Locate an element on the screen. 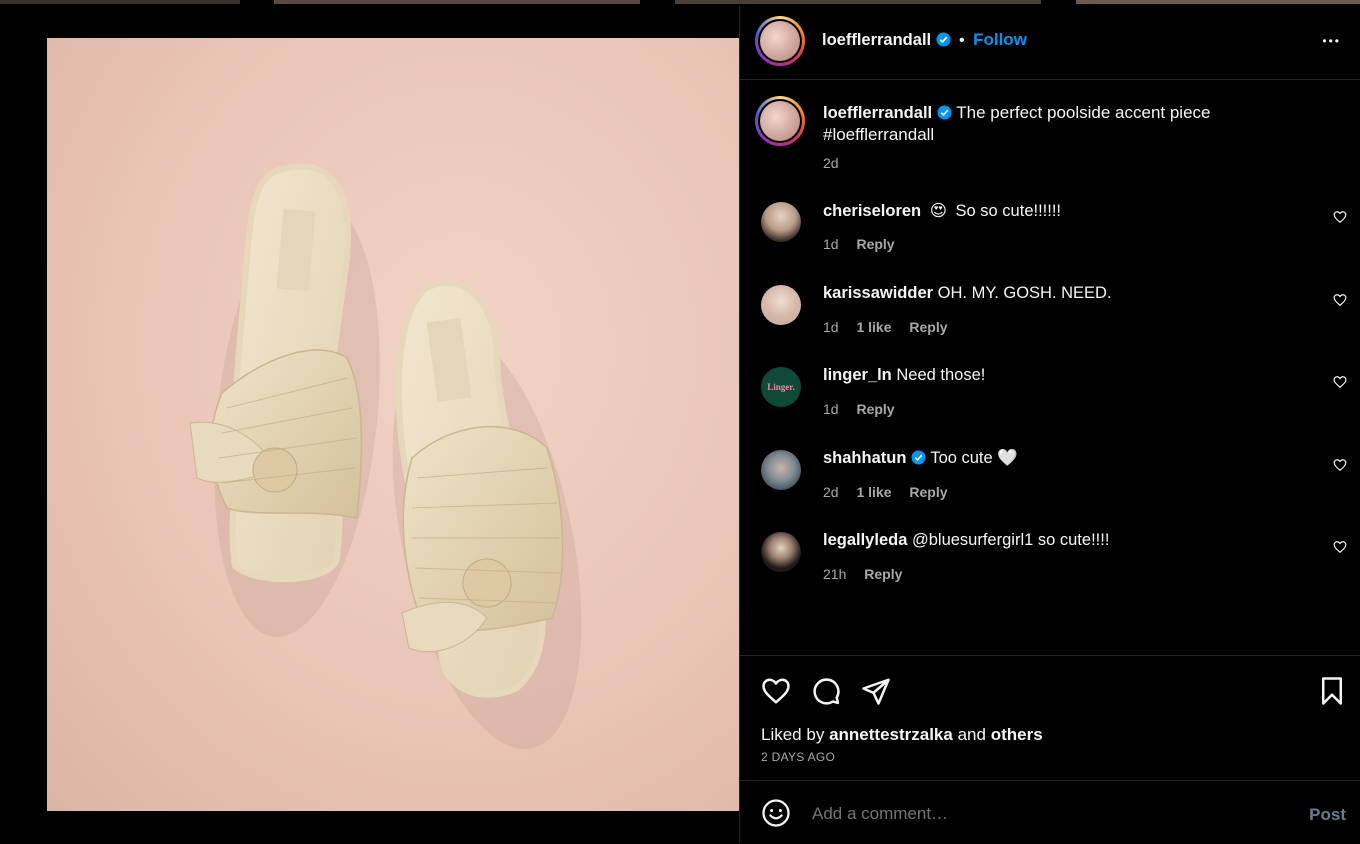 The height and width of the screenshot is (844, 1360). author-avatar is located at coordinates (780, 41).